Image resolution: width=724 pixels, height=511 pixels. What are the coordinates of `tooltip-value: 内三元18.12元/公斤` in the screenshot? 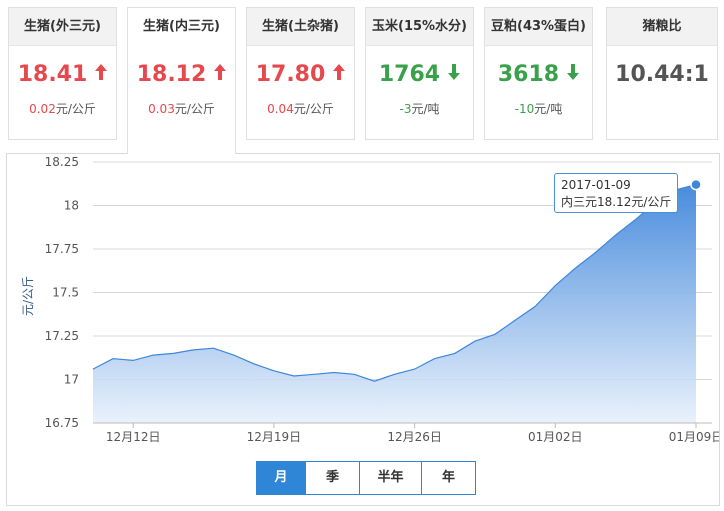 It's located at (616, 202).